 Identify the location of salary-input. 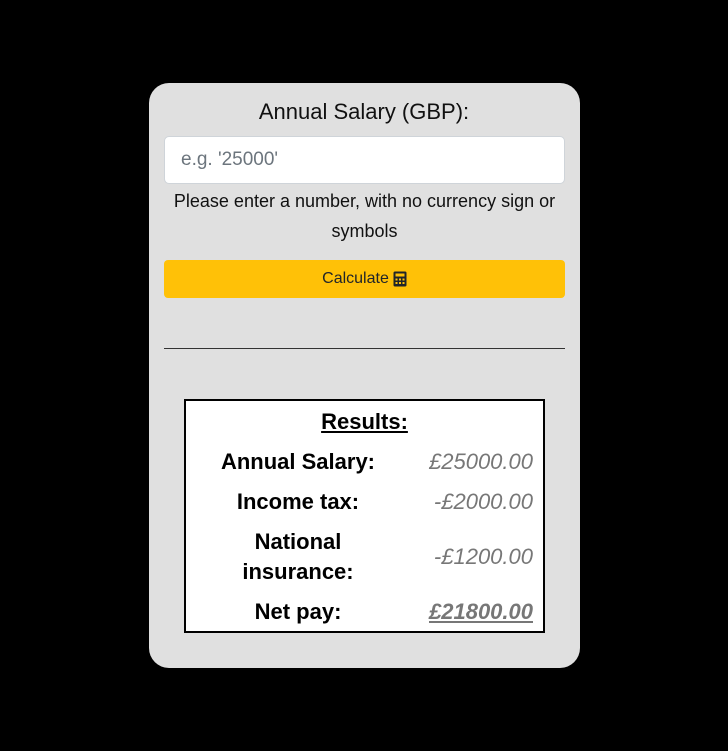
(364, 160).